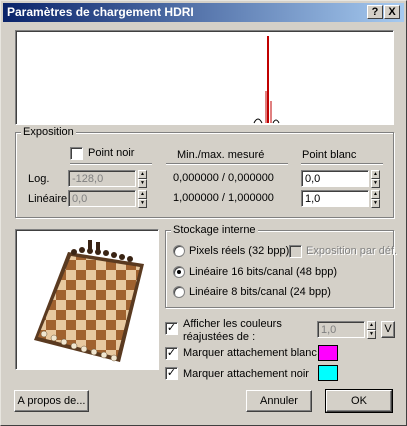 This screenshot has height=426, width=407. What do you see at coordinates (276, 121) in the screenshot?
I see `histogram-bump-right` at bounding box center [276, 121].